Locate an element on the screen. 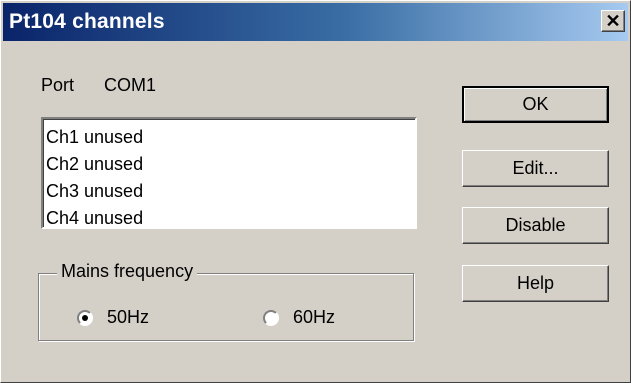  close-icon: ✕ is located at coordinates (613, 21).